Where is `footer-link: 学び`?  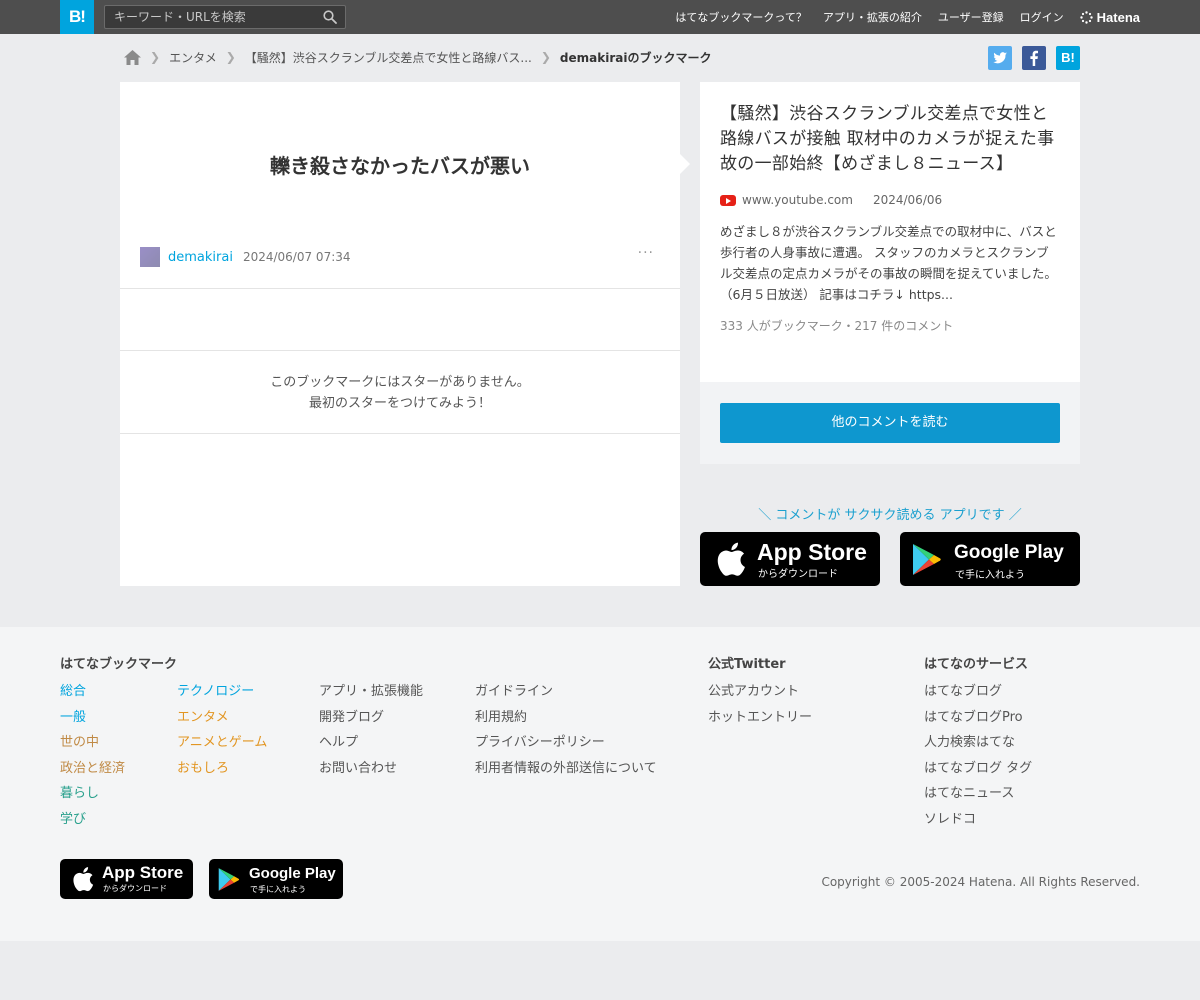
footer-link: 学び is located at coordinates (92, 820).